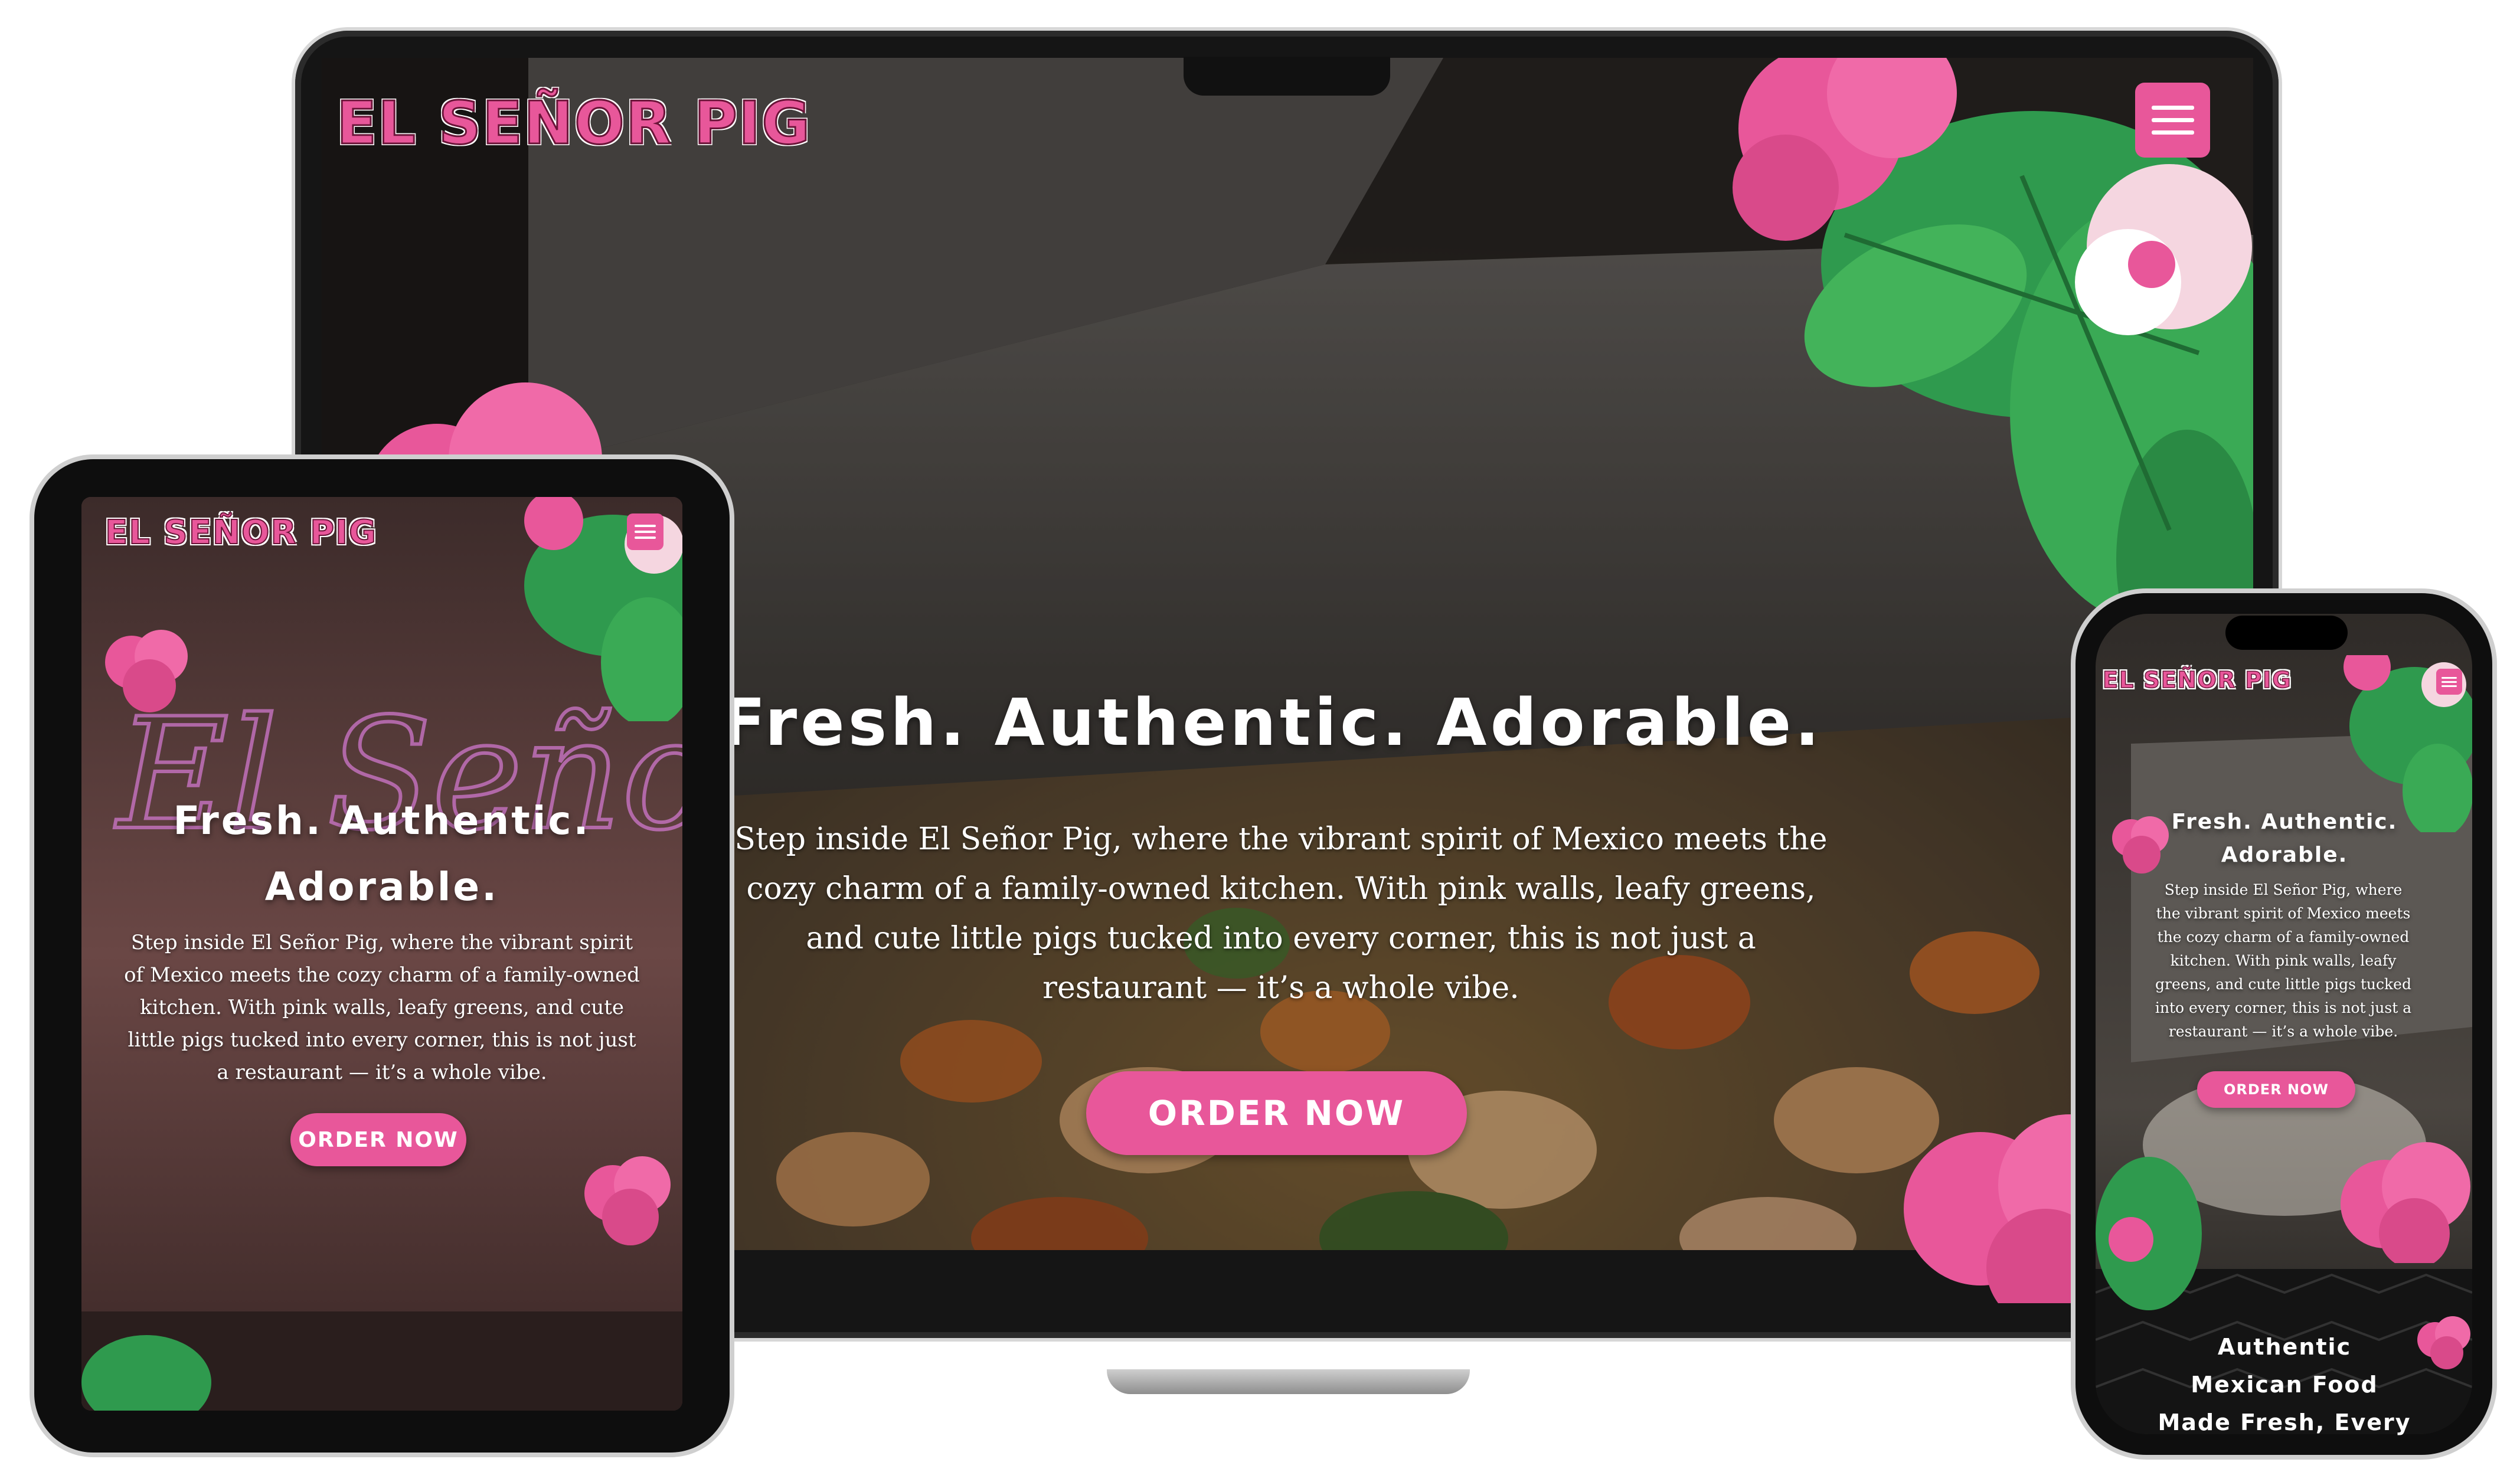 The width and height of the screenshot is (2520, 1472). Describe the element at coordinates (1289, 1381) in the screenshot. I see `laptop-base` at that location.